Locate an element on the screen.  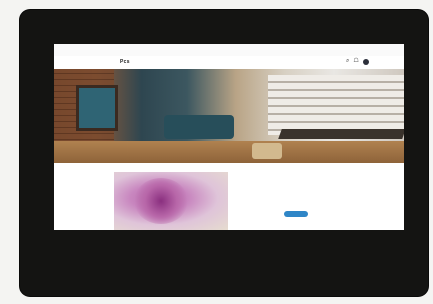
floor is located at coordinates (229, 152).